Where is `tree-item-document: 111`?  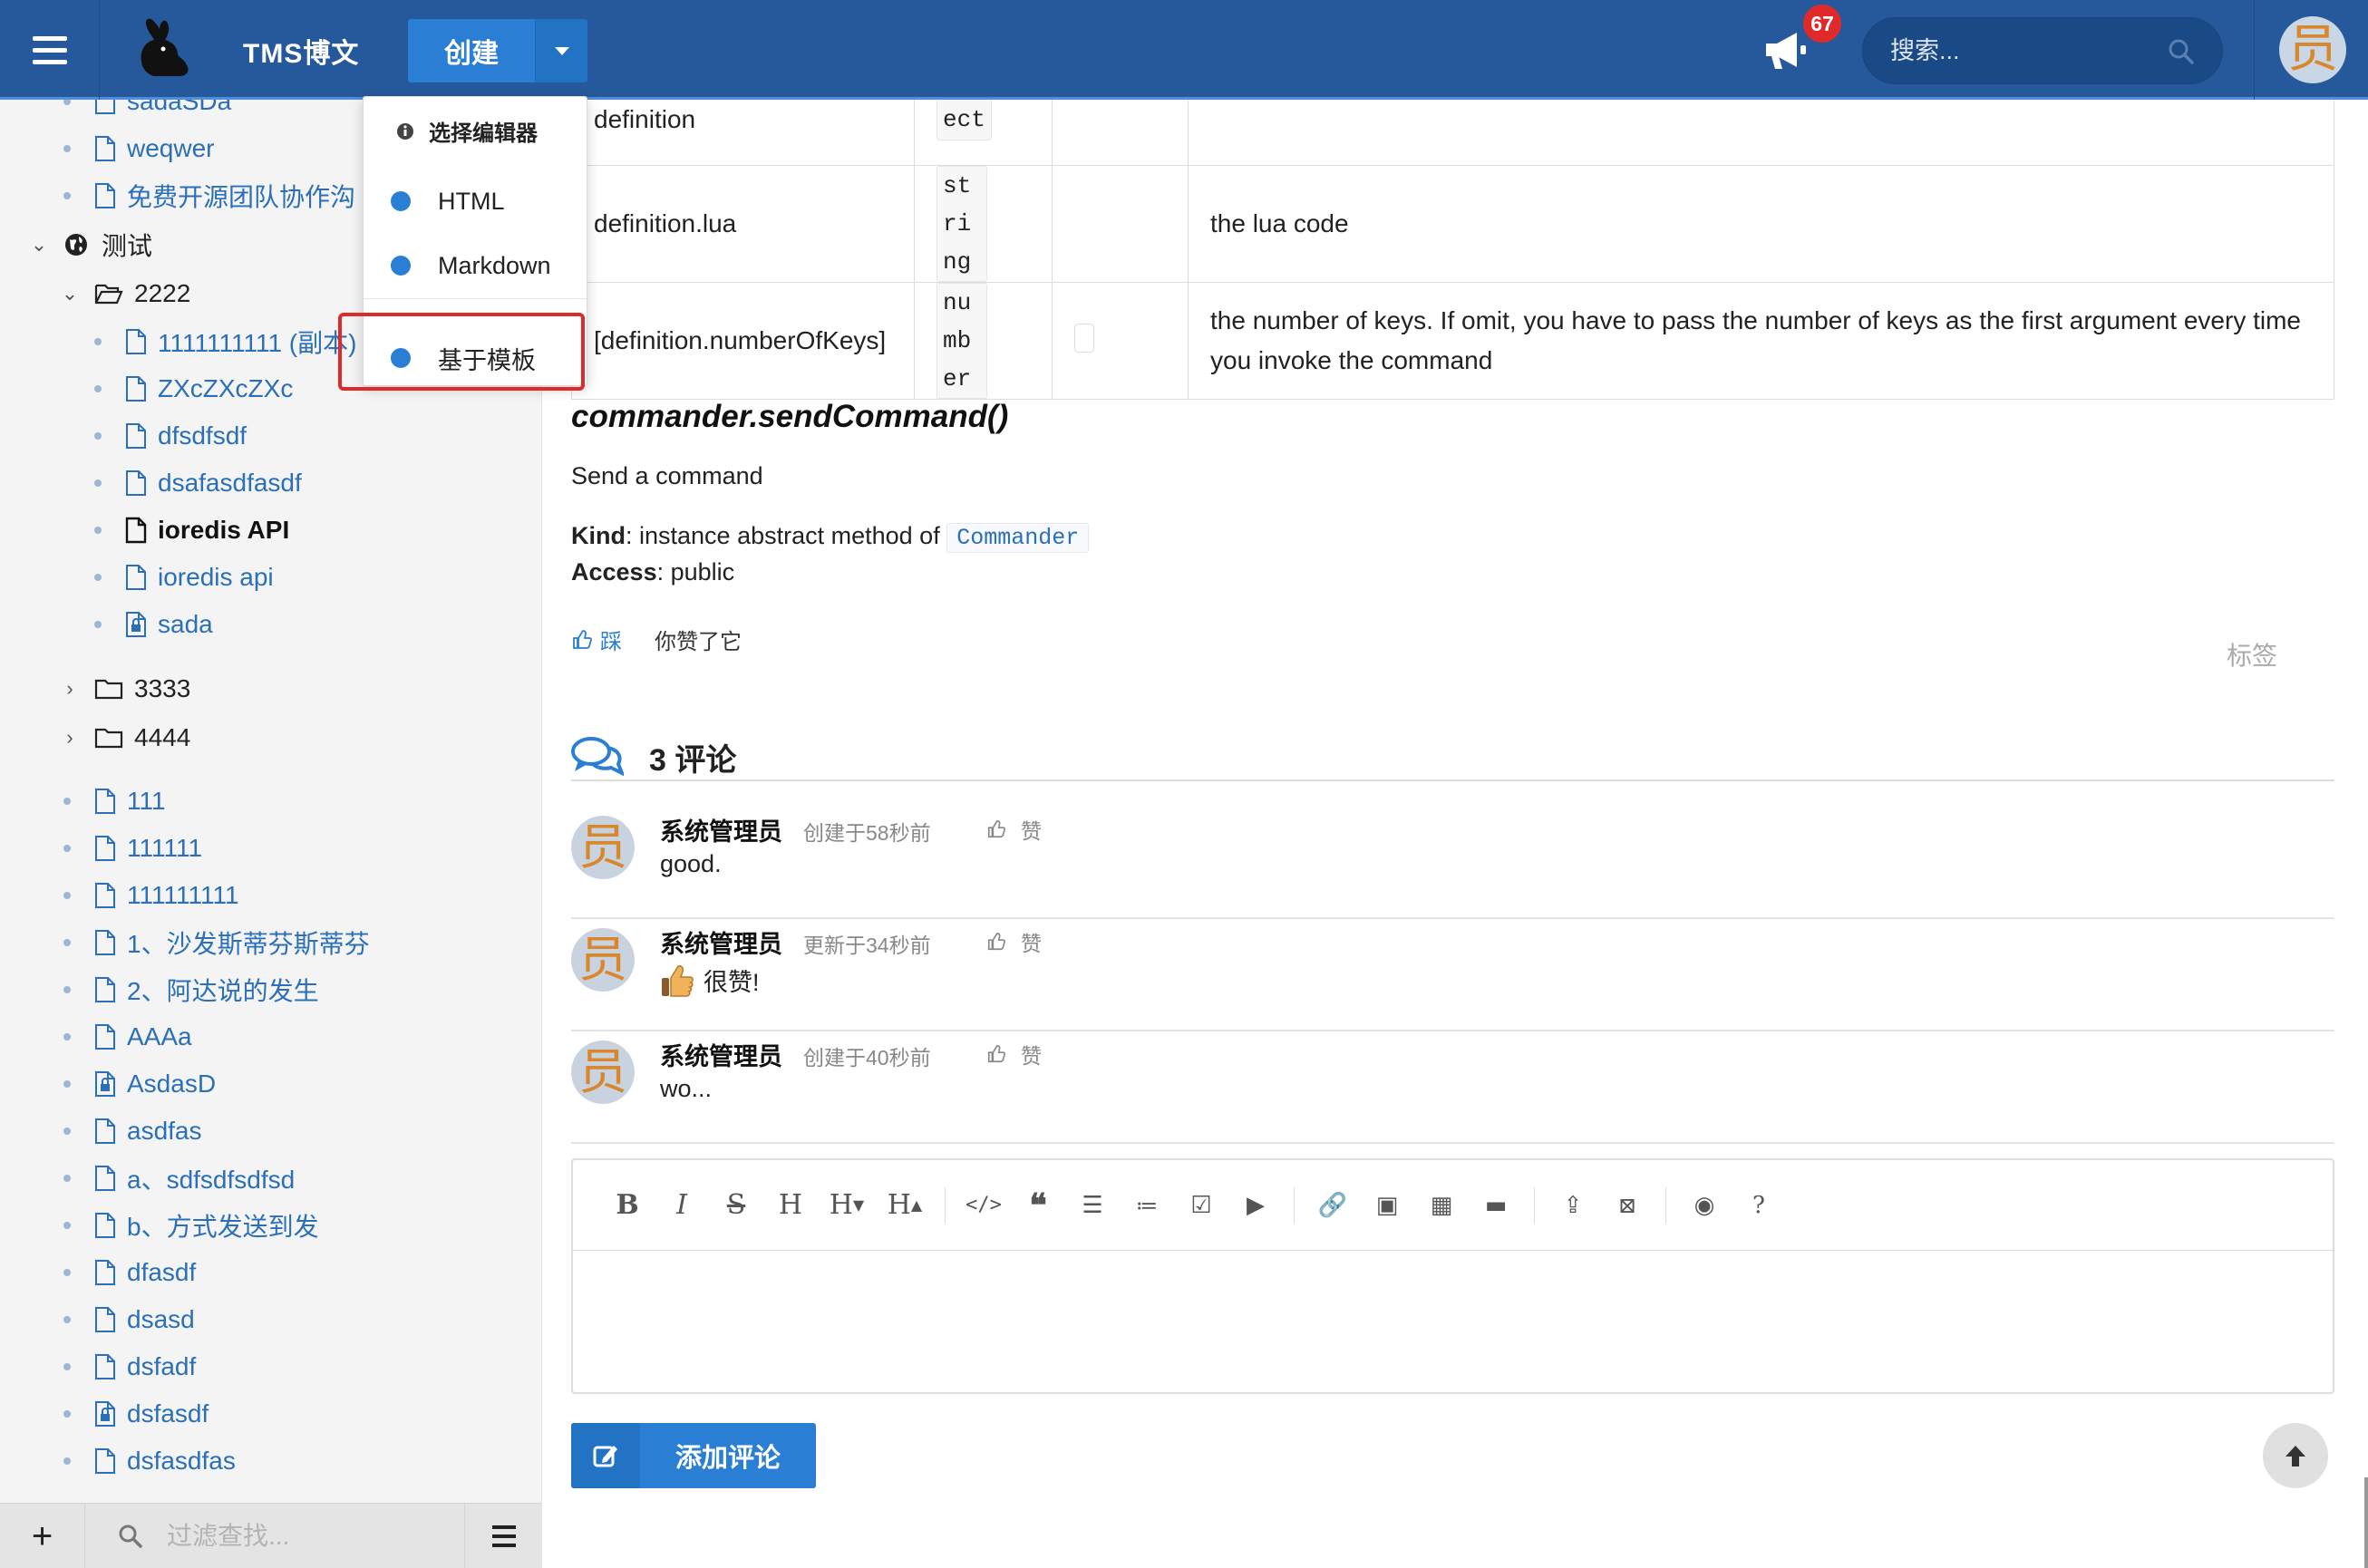 tree-item-document: 111 is located at coordinates (114, 801).